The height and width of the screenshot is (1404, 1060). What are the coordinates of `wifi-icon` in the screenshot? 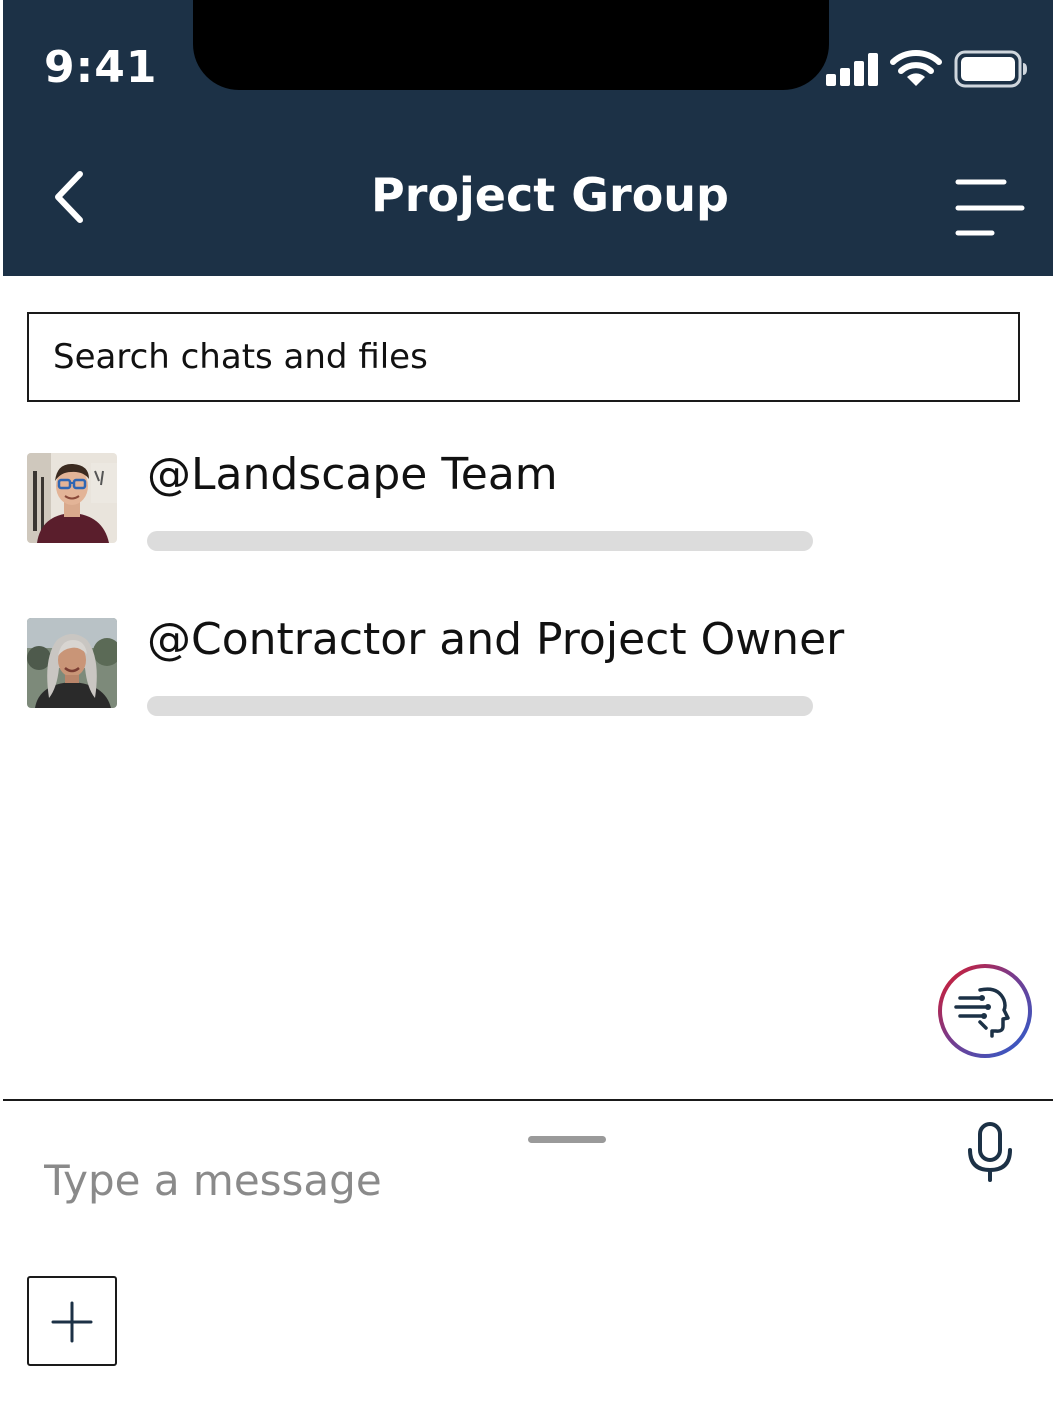 It's located at (916, 68).